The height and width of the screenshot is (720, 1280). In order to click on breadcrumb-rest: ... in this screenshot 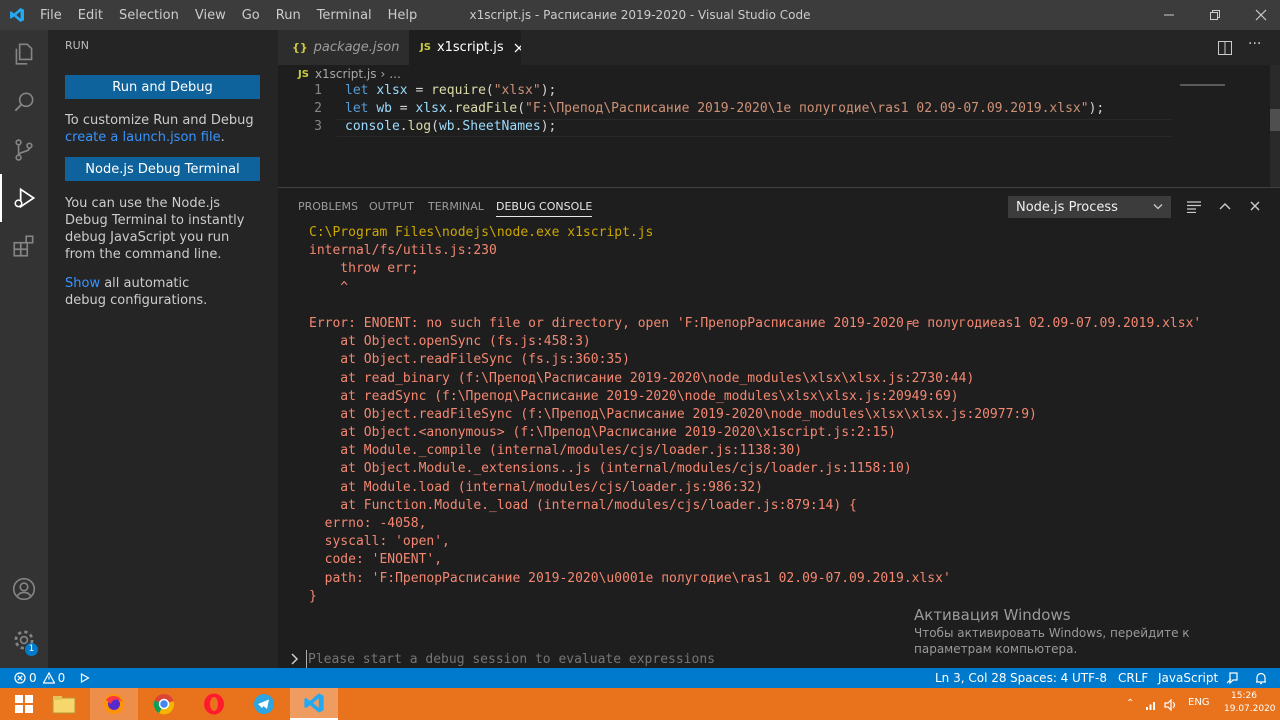, I will do `click(394, 74)`.